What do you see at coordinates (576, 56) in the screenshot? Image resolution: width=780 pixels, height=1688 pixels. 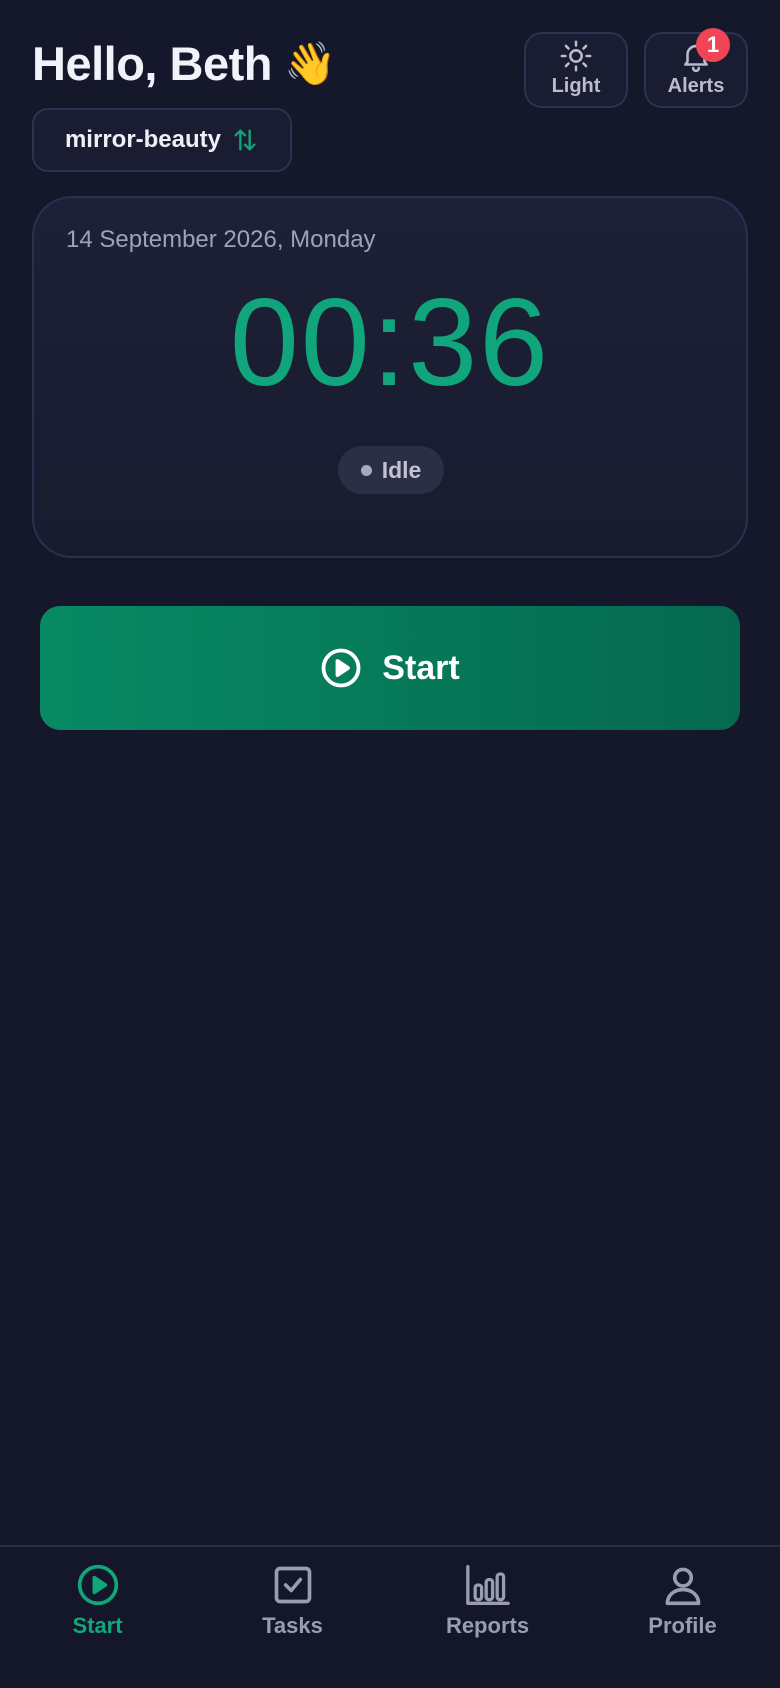 I see `sun-icon` at bounding box center [576, 56].